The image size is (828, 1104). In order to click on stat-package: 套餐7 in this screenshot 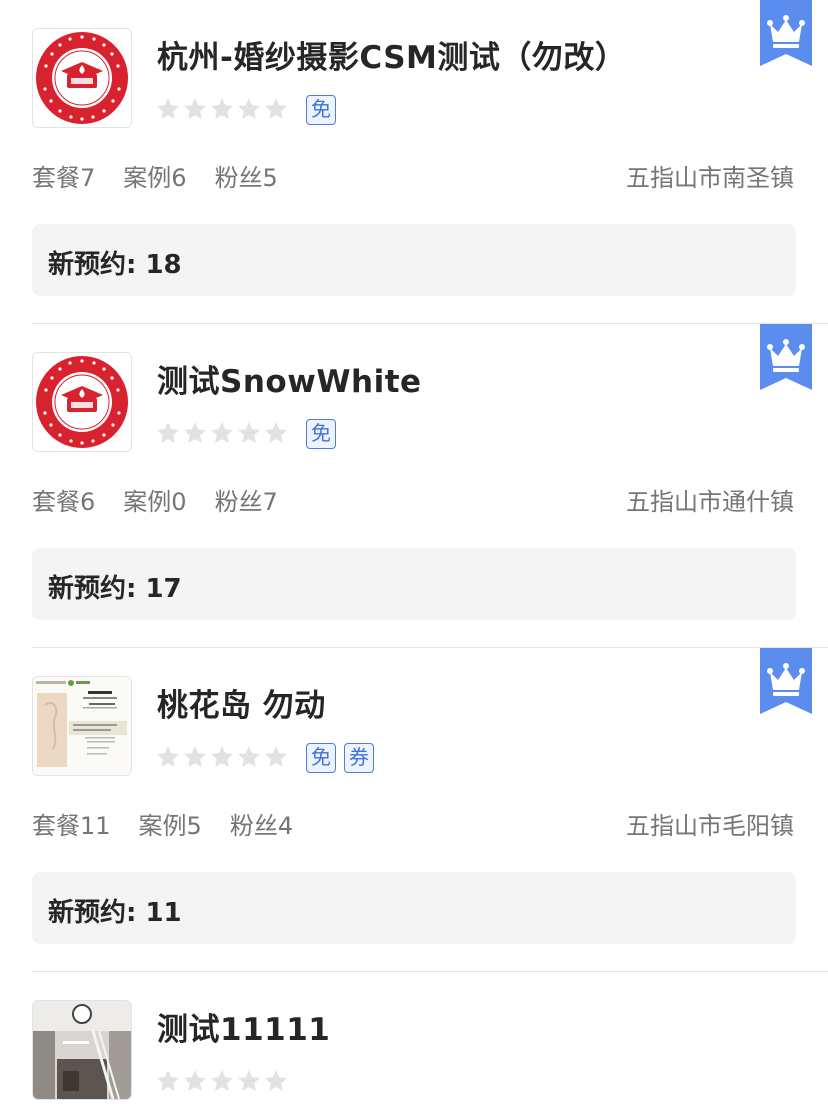, I will do `click(64, 178)`.